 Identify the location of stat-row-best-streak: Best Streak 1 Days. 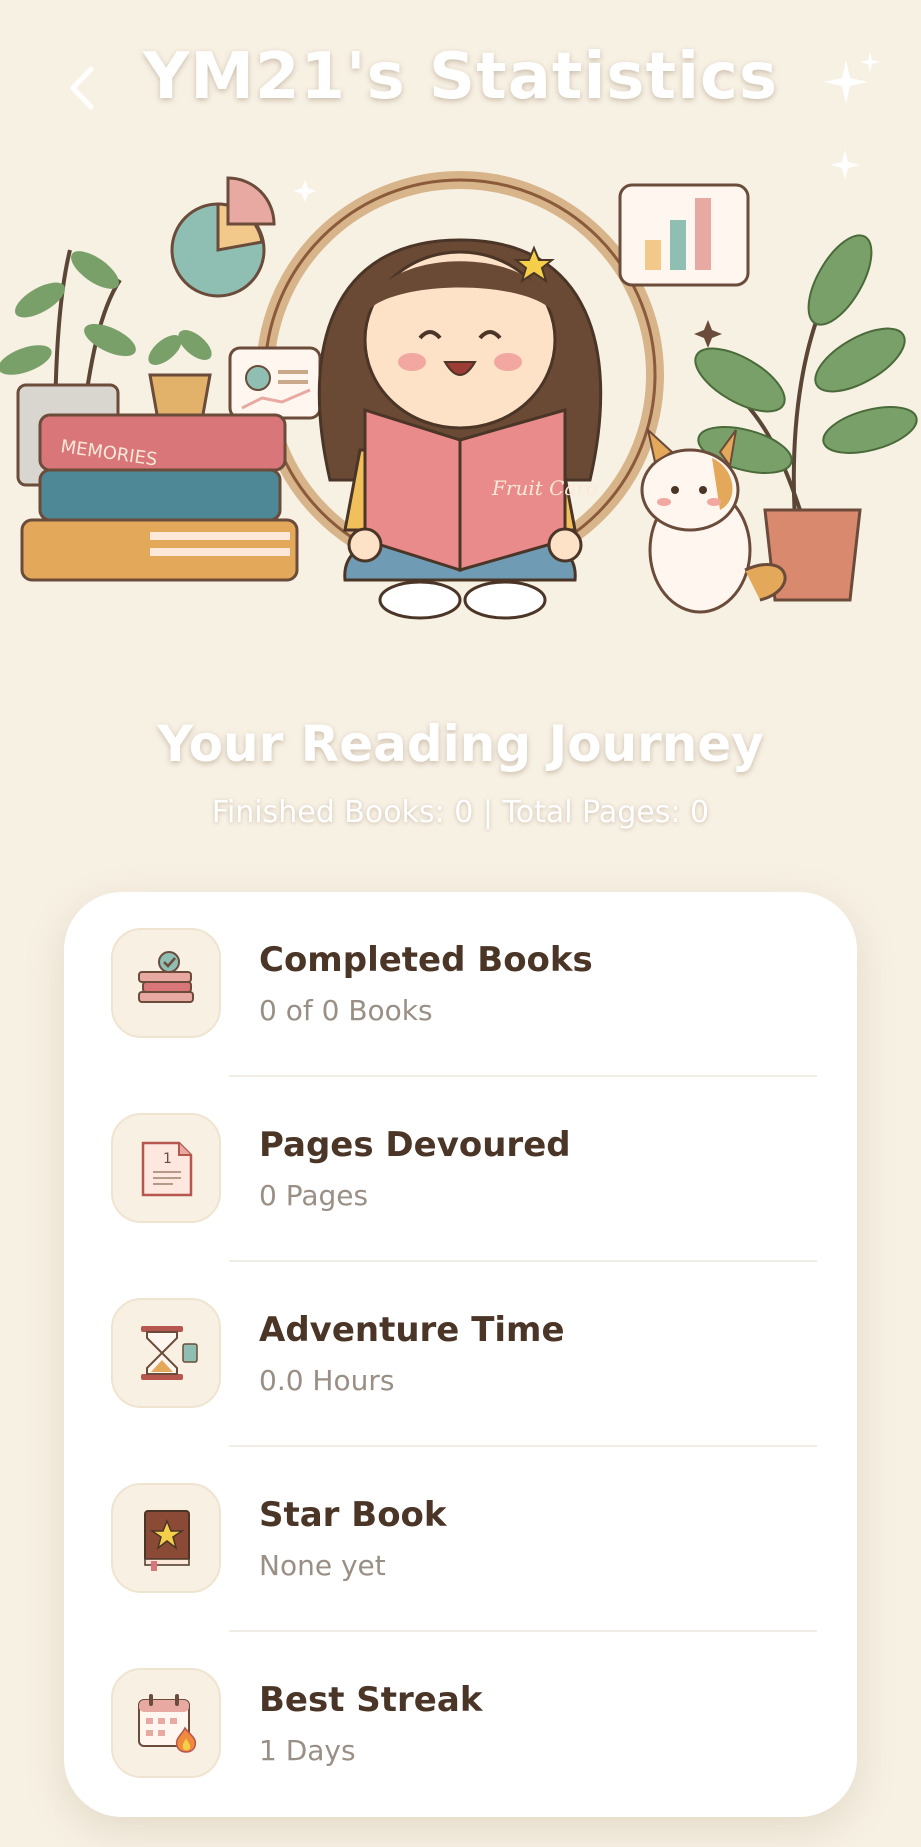
(460, 1724).